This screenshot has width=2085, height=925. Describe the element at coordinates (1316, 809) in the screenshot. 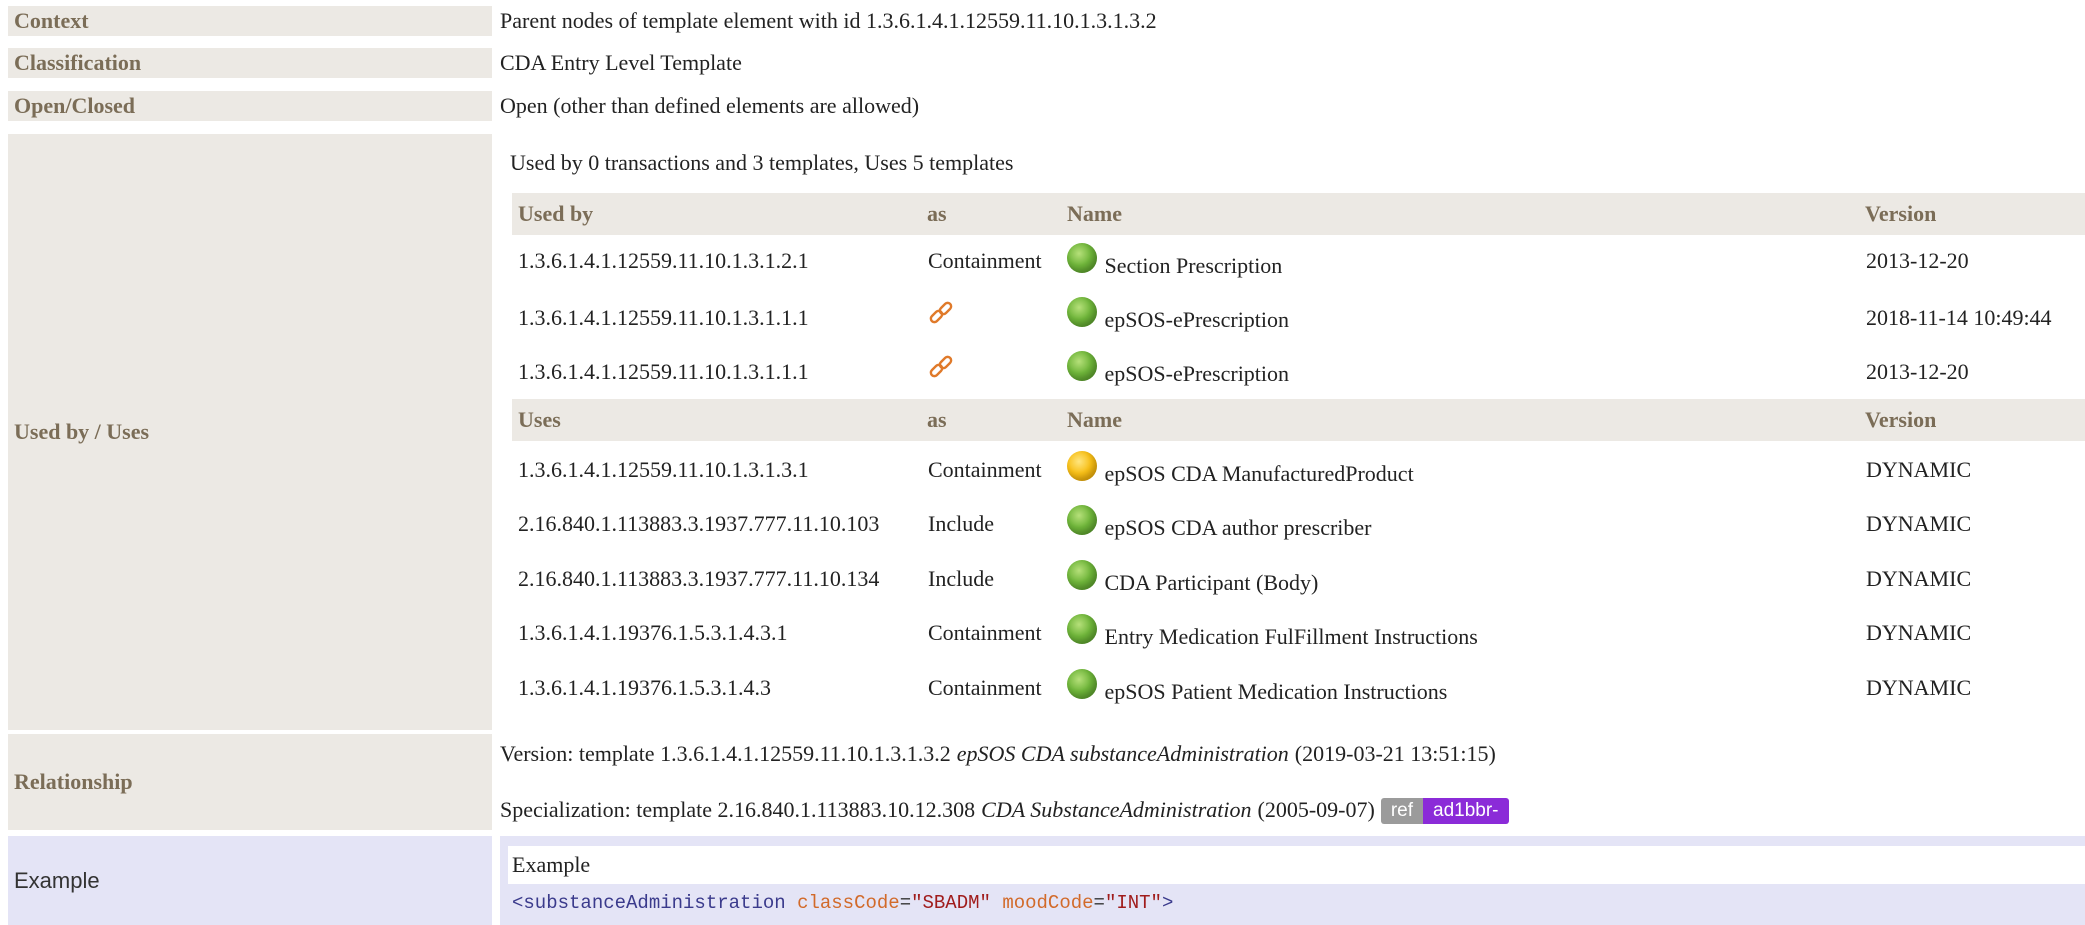

I see `specialization-template-date: (2005-09-07)` at that location.